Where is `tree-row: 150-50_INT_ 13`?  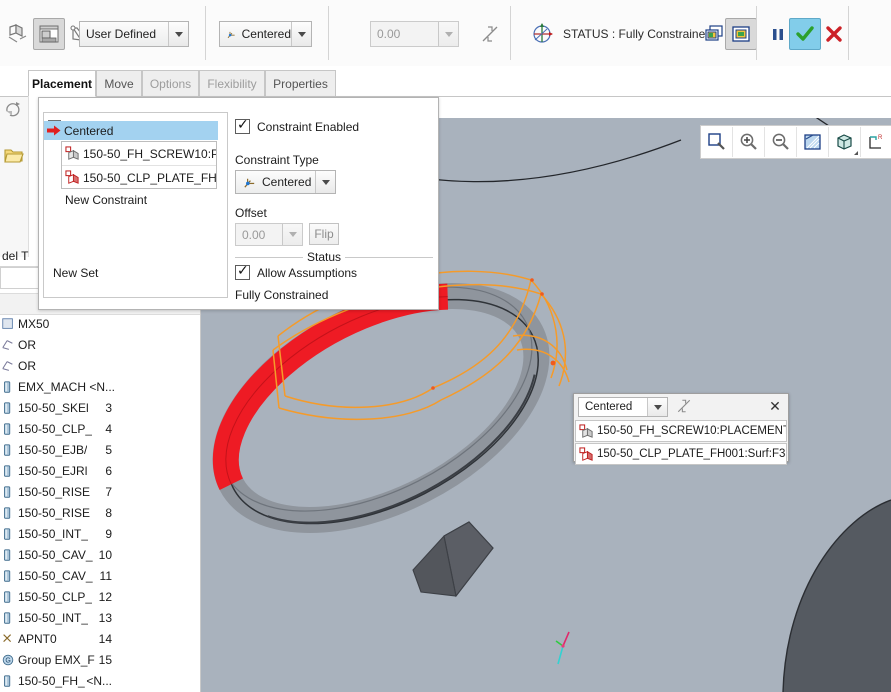
tree-row: 150-50_INT_ 13 is located at coordinates (100, 617).